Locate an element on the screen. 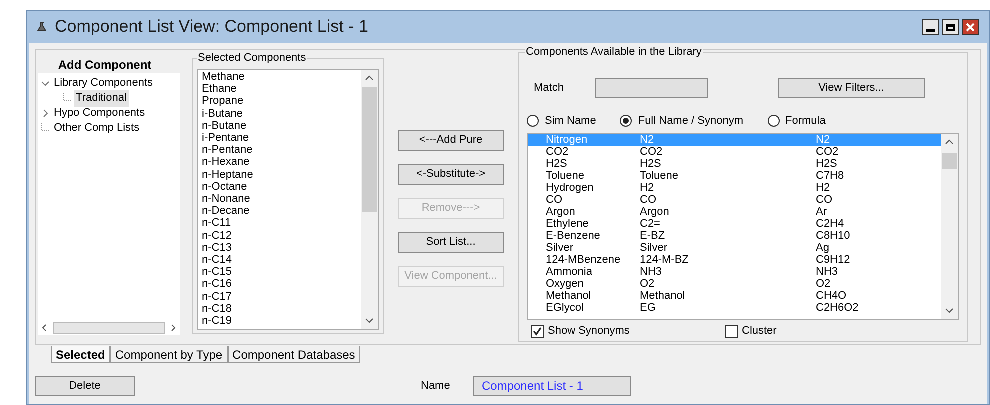  tree-item: Traditional is located at coordinates (101, 98).